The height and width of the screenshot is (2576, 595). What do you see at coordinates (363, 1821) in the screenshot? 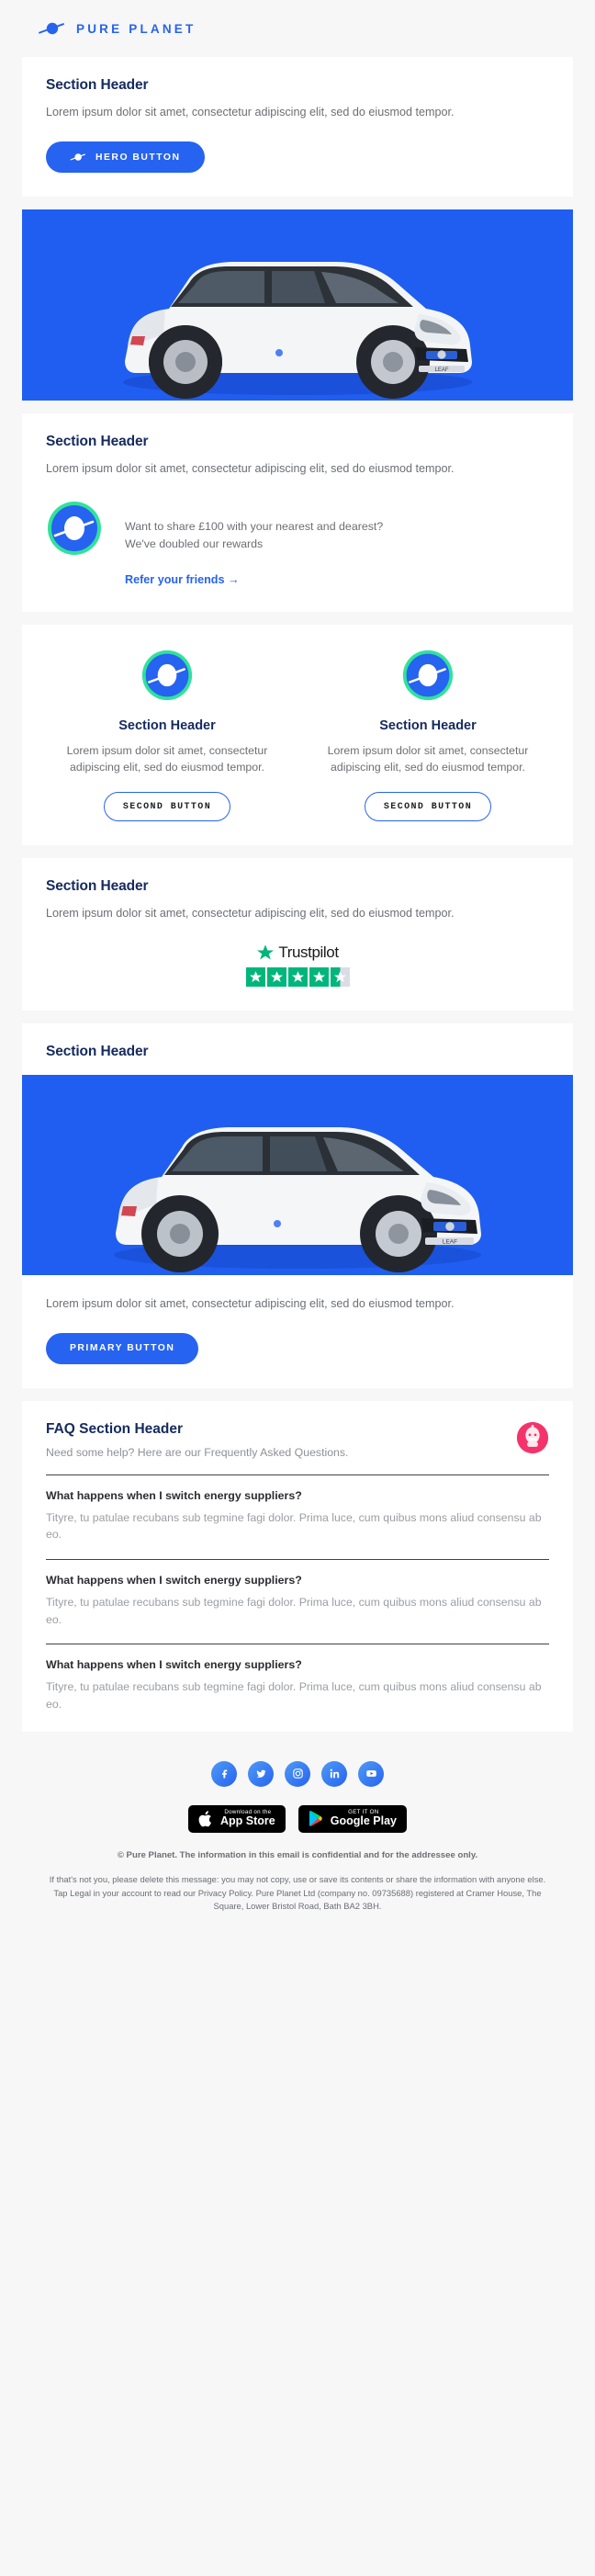
I see `google-play-label: Google Play` at bounding box center [363, 1821].